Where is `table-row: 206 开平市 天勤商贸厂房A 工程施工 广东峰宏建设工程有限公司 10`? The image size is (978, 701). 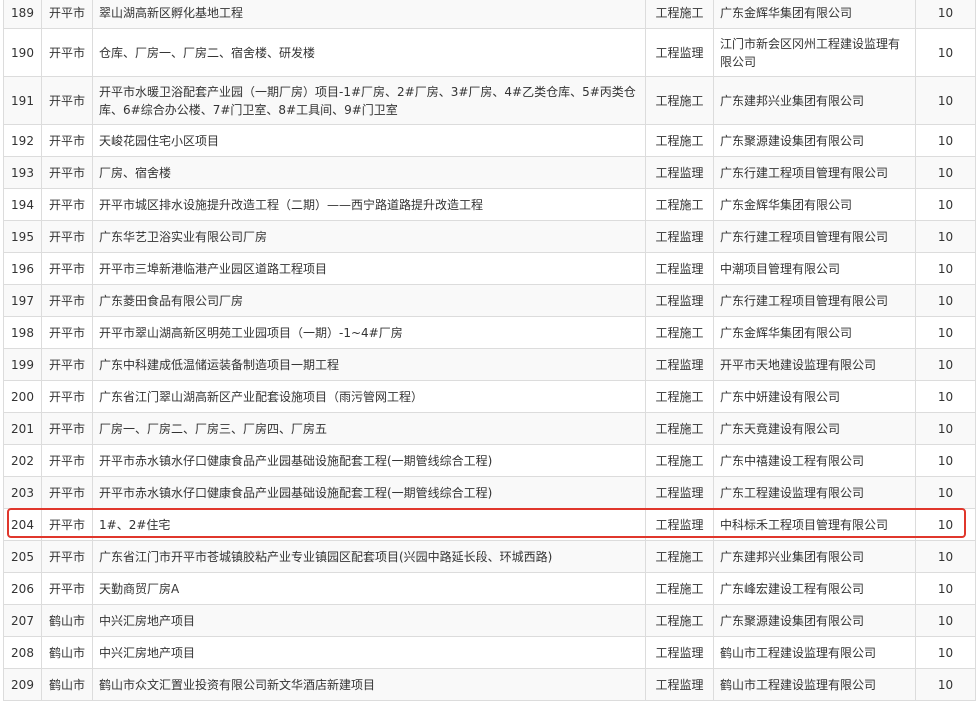 table-row: 206 开平市 天勤商贸厂房A 工程施工 广东峰宏建设工程有限公司 10 is located at coordinates (489, 588).